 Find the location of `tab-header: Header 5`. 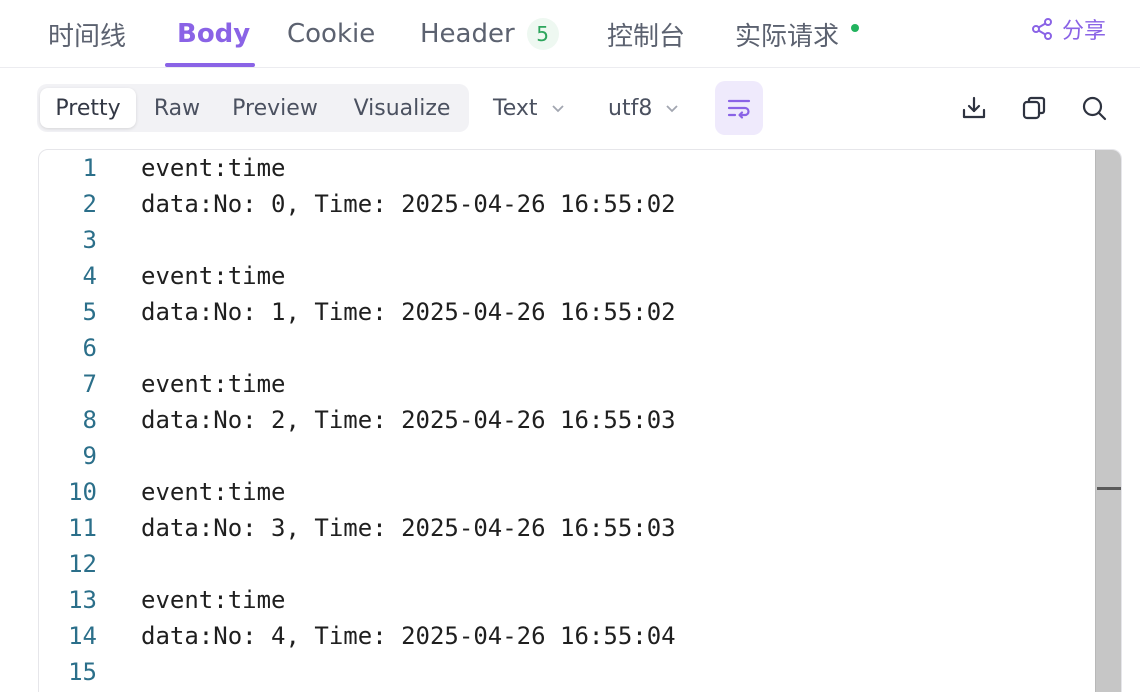

tab-header: Header 5 is located at coordinates (489, 34).